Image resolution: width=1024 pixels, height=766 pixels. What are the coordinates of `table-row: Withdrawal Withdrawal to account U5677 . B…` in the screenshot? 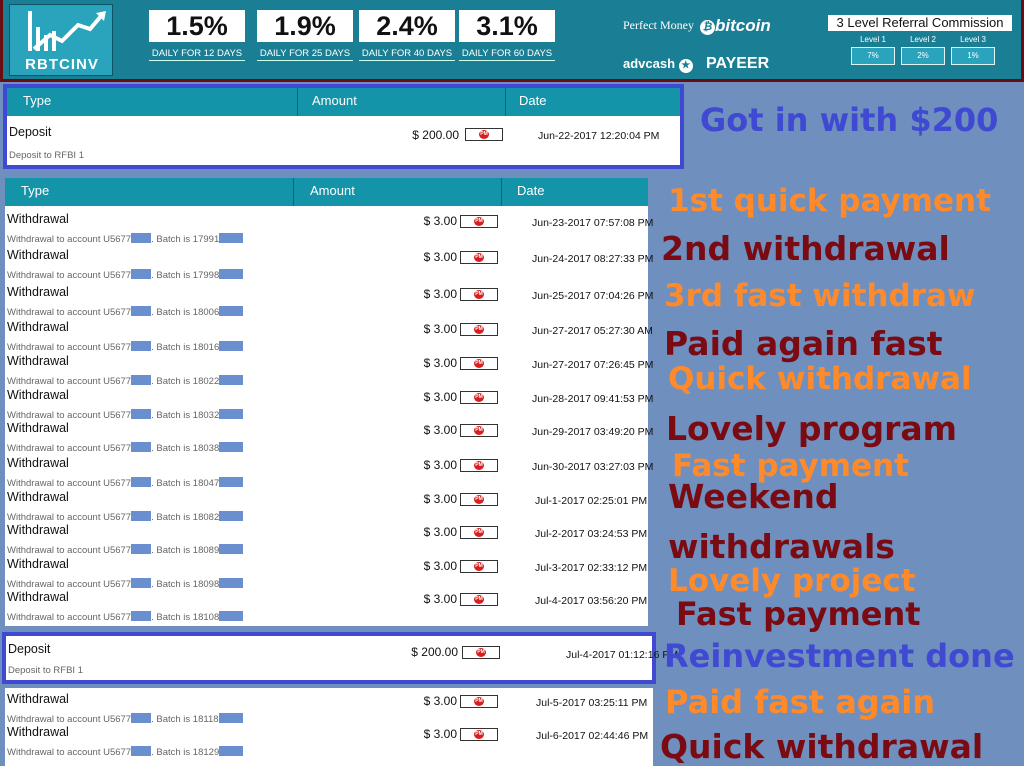 It's located at (326, 605).